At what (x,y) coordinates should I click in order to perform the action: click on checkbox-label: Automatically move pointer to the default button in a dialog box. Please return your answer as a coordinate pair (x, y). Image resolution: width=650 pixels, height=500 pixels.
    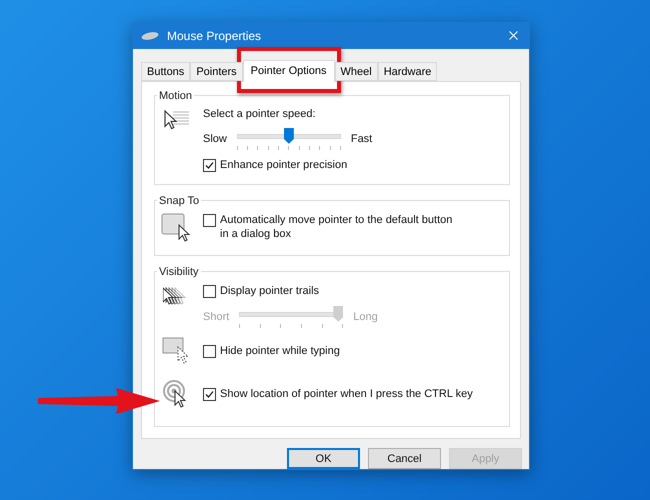
    Looking at the image, I should click on (336, 226).